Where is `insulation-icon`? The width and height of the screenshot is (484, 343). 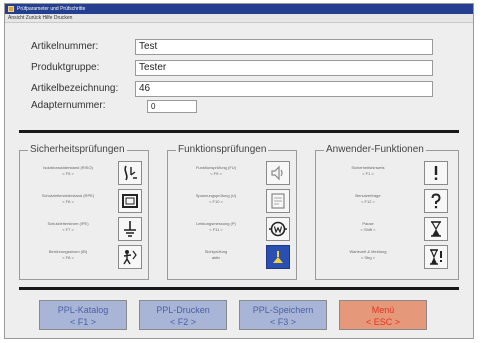 insulation-icon is located at coordinates (130, 173).